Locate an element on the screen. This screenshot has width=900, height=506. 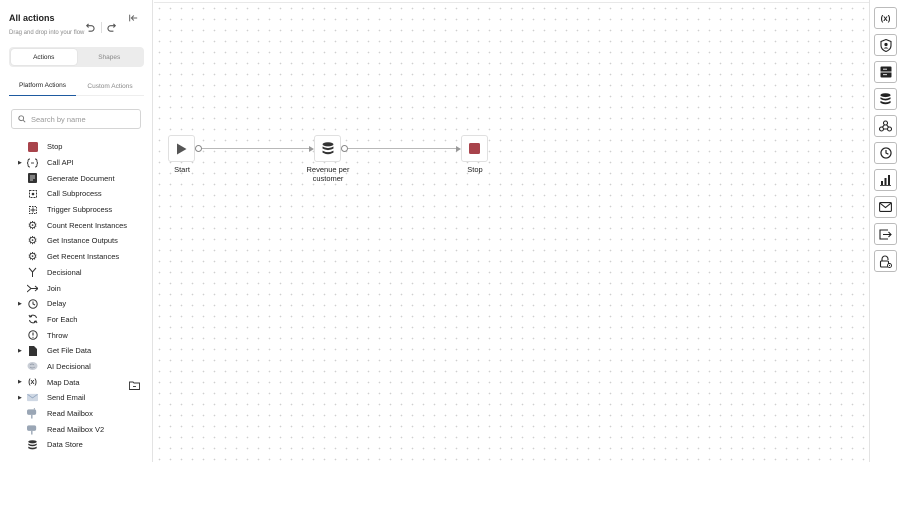
undo-button is located at coordinates (89, 27).